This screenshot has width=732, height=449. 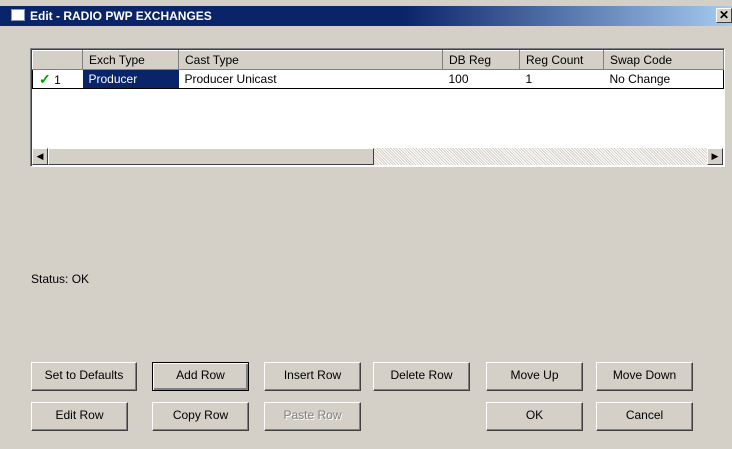 I want to click on copy-row-button: Copy Row, so click(x=200, y=416).